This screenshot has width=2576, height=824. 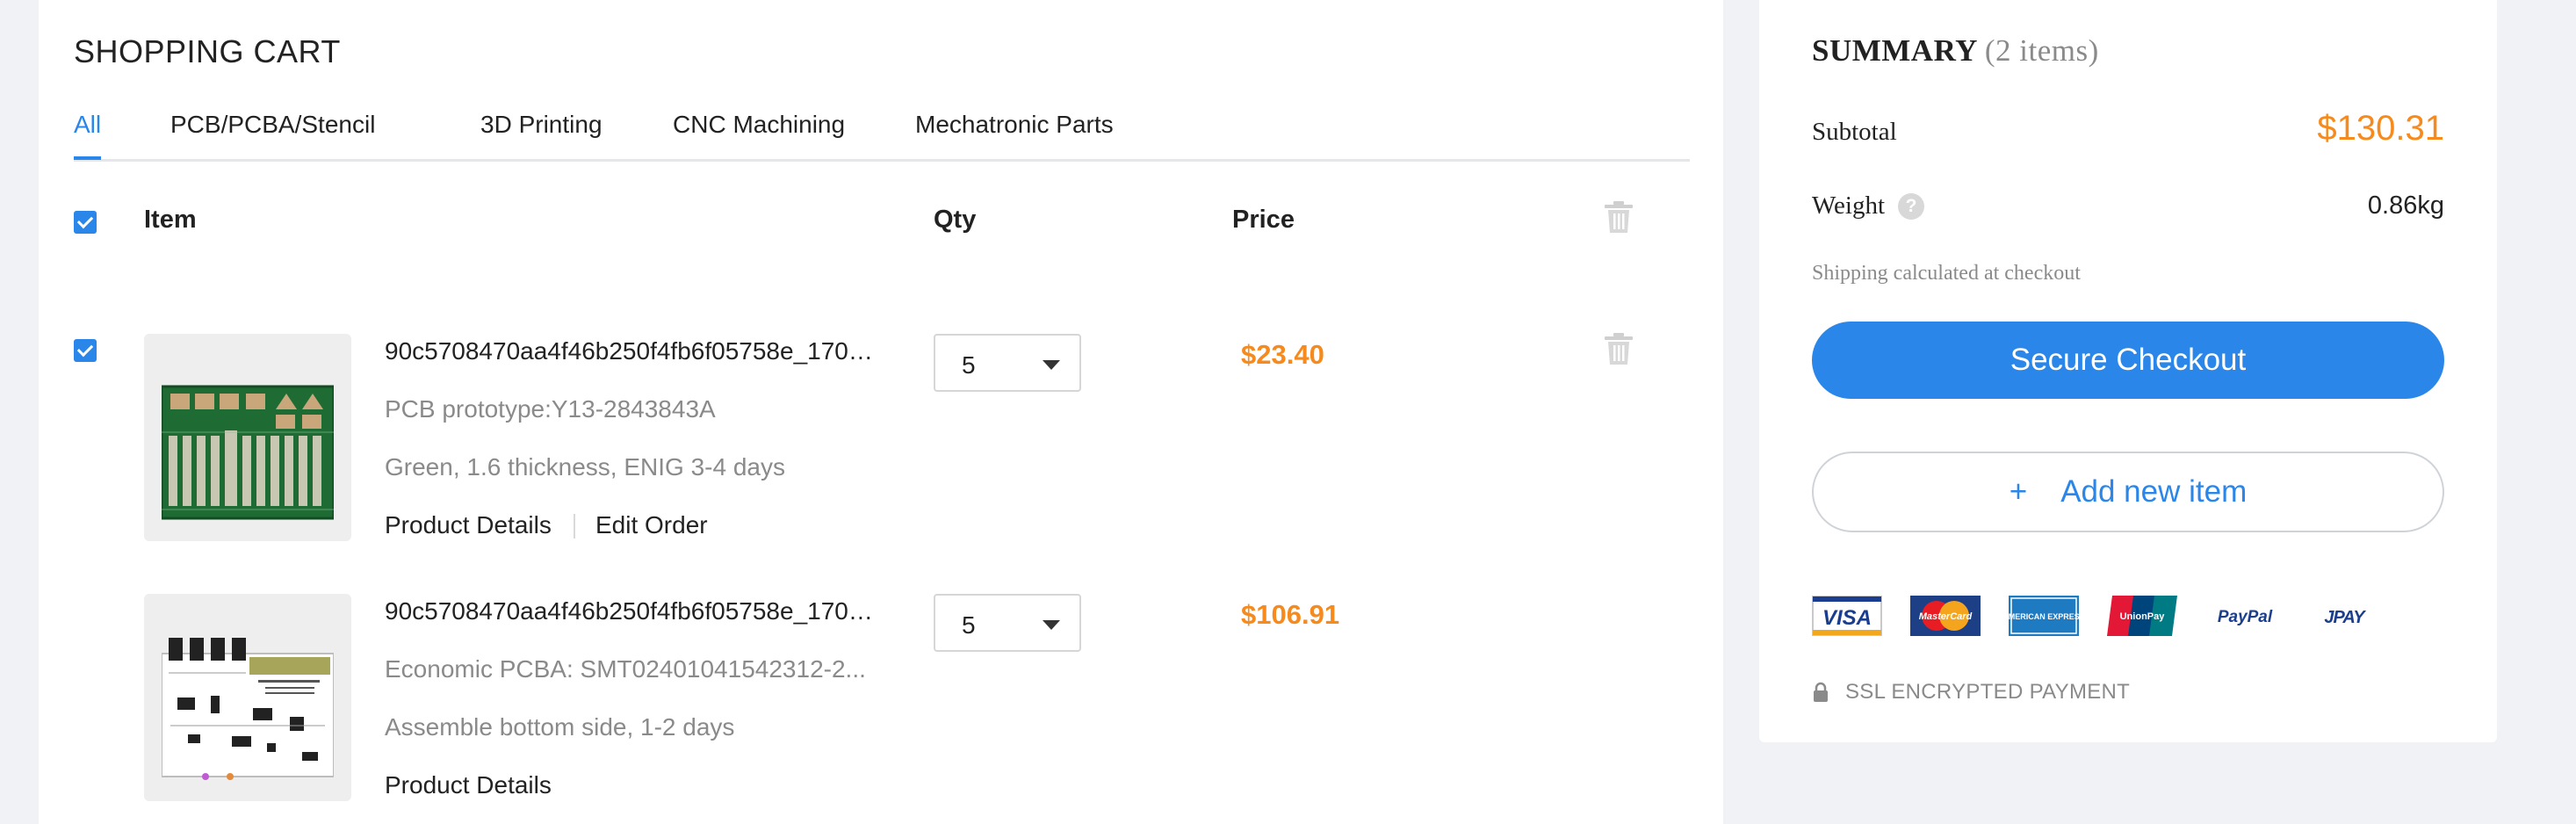 I want to click on summary-title: SUMMARY (2 items), so click(x=1955, y=51).